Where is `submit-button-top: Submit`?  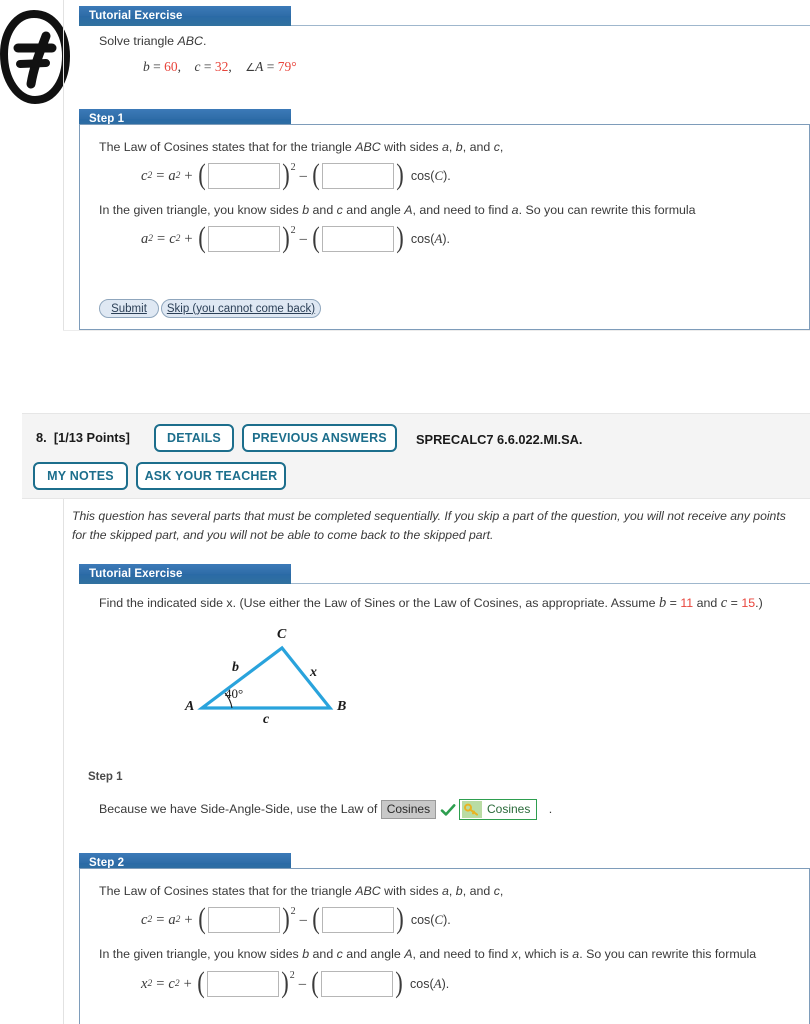
submit-button-top: Submit is located at coordinates (129, 308).